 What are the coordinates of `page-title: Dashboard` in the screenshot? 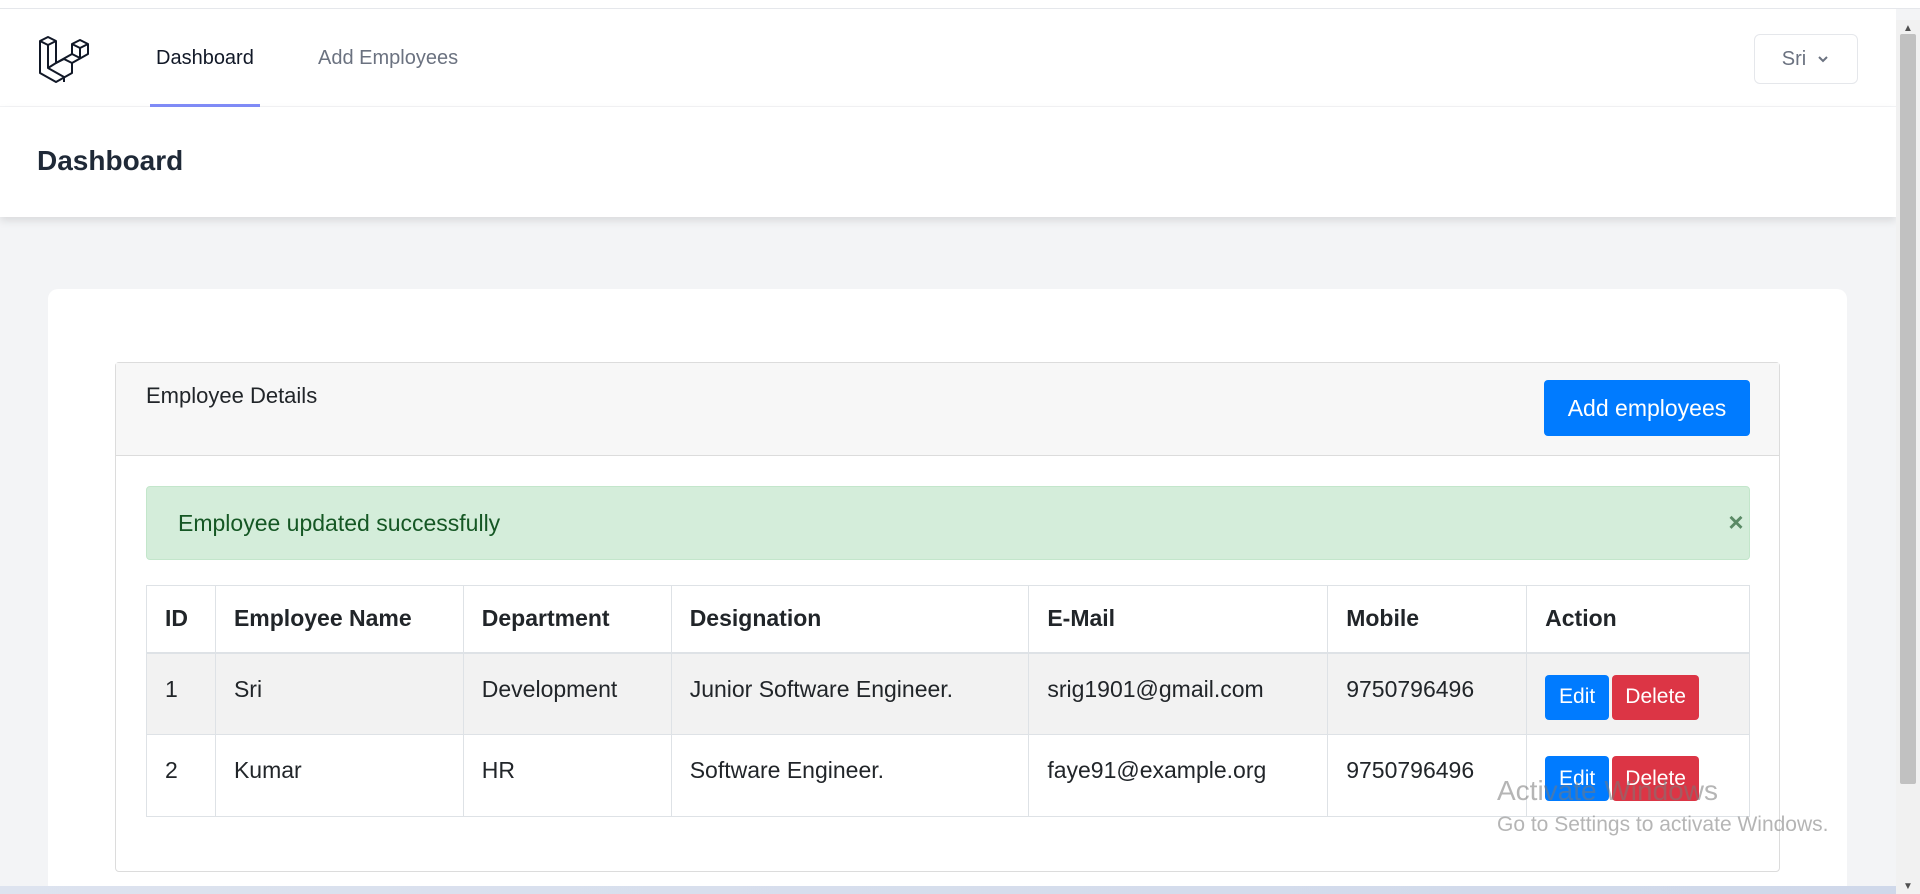 It's located at (110, 160).